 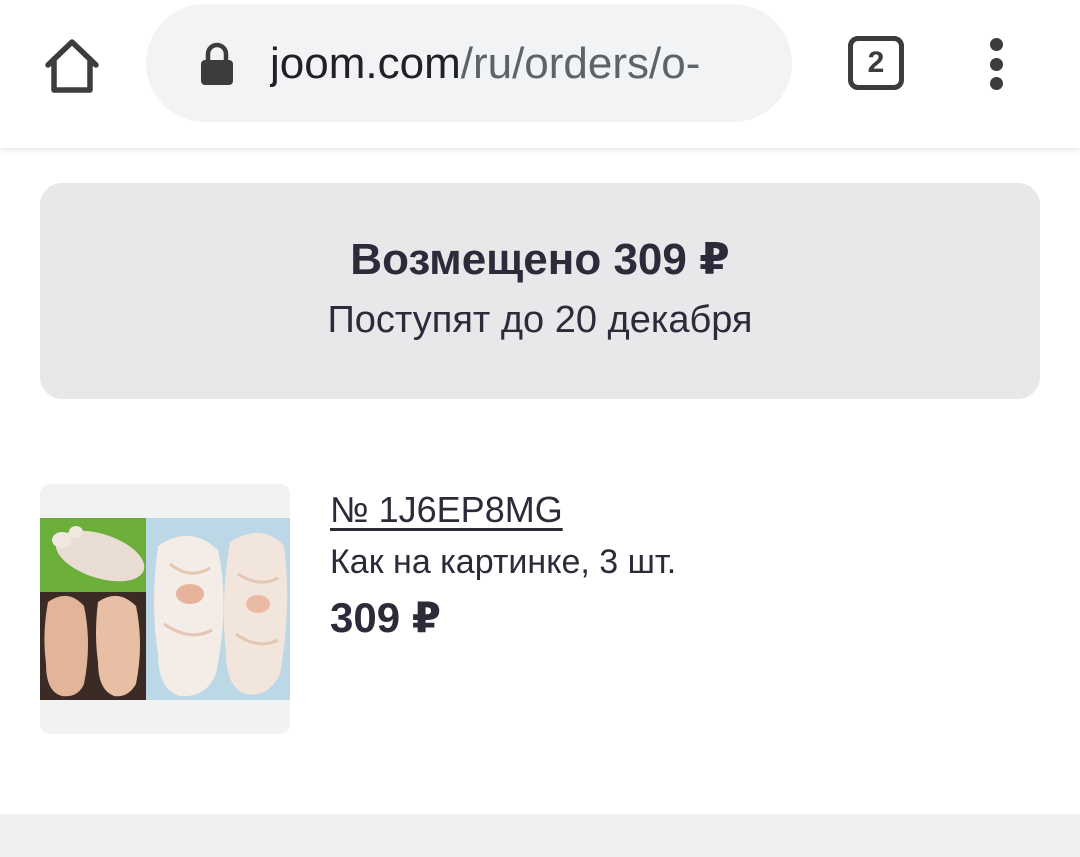 What do you see at coordinates (996, 64) in the screenshot?
I see `more-vert-icon` at bounding box center [996, 64].